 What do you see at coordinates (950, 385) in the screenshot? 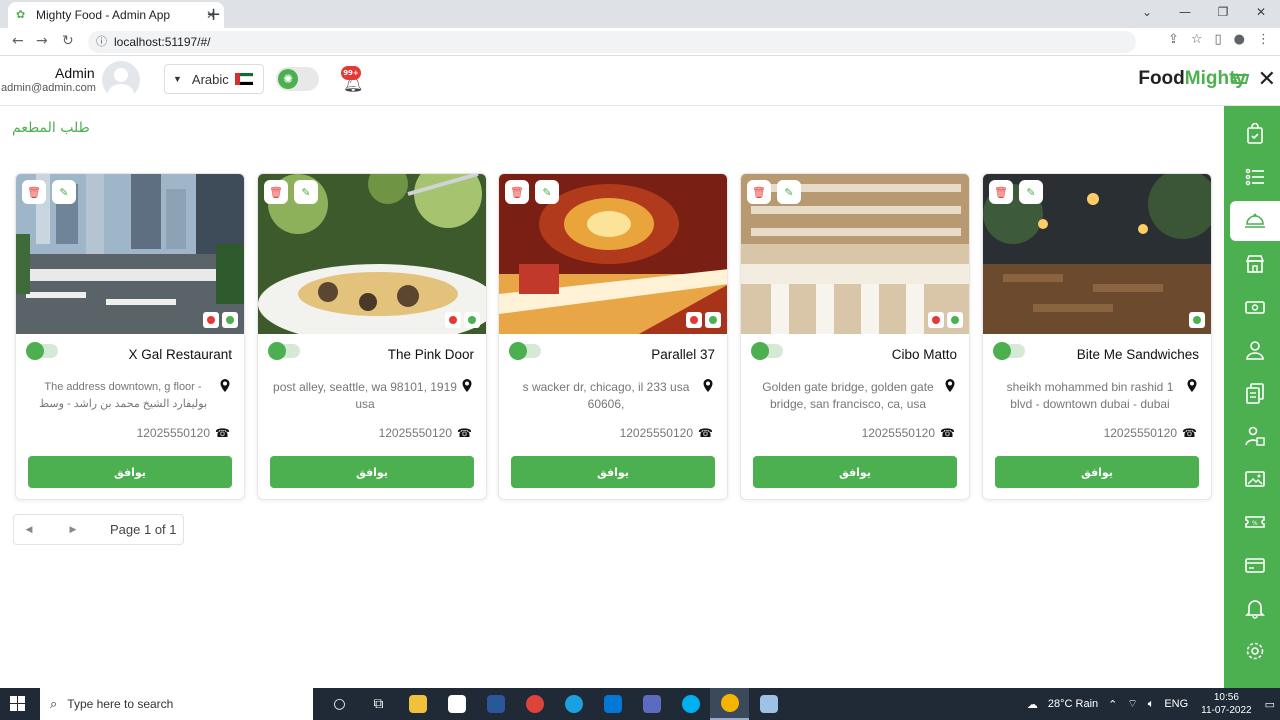
I see `location-pin-icon` at bounding box center [950, 385].